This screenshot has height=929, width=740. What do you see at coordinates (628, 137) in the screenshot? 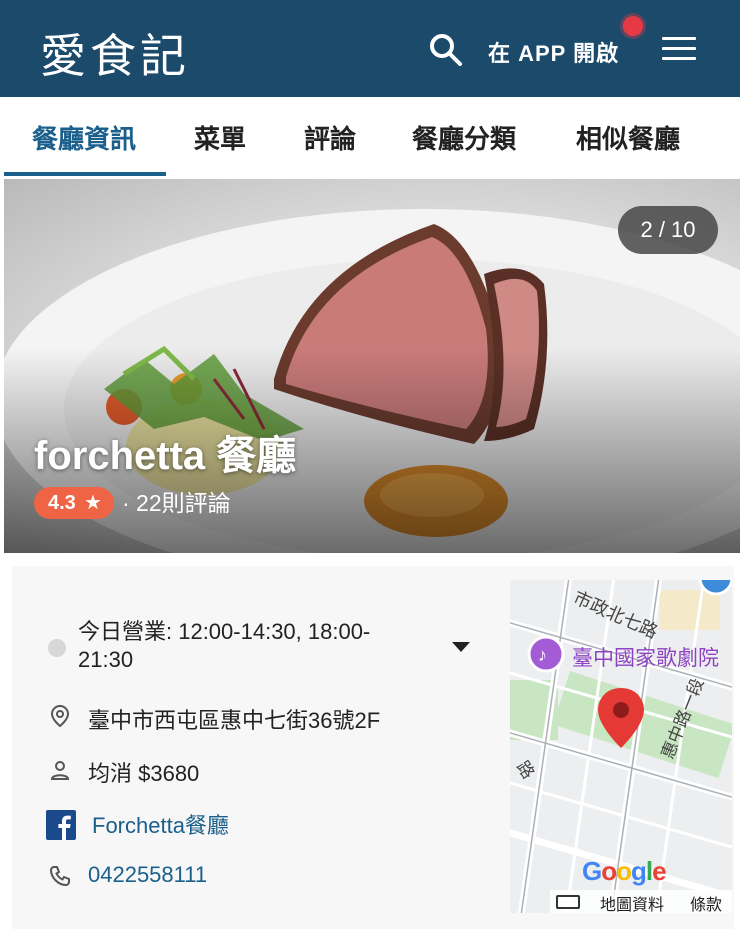
I see `tab-similar-restaurants: 相似餐廳` at bounding box center [628, 137].